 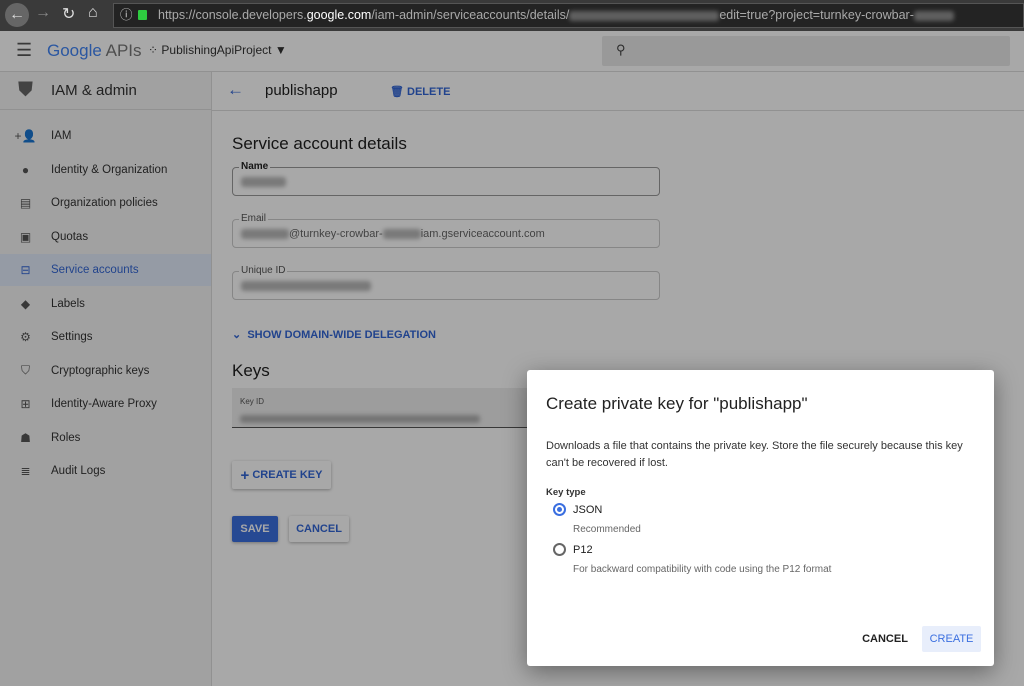 I want to click on lock-icon, so click(x=142, y=15).